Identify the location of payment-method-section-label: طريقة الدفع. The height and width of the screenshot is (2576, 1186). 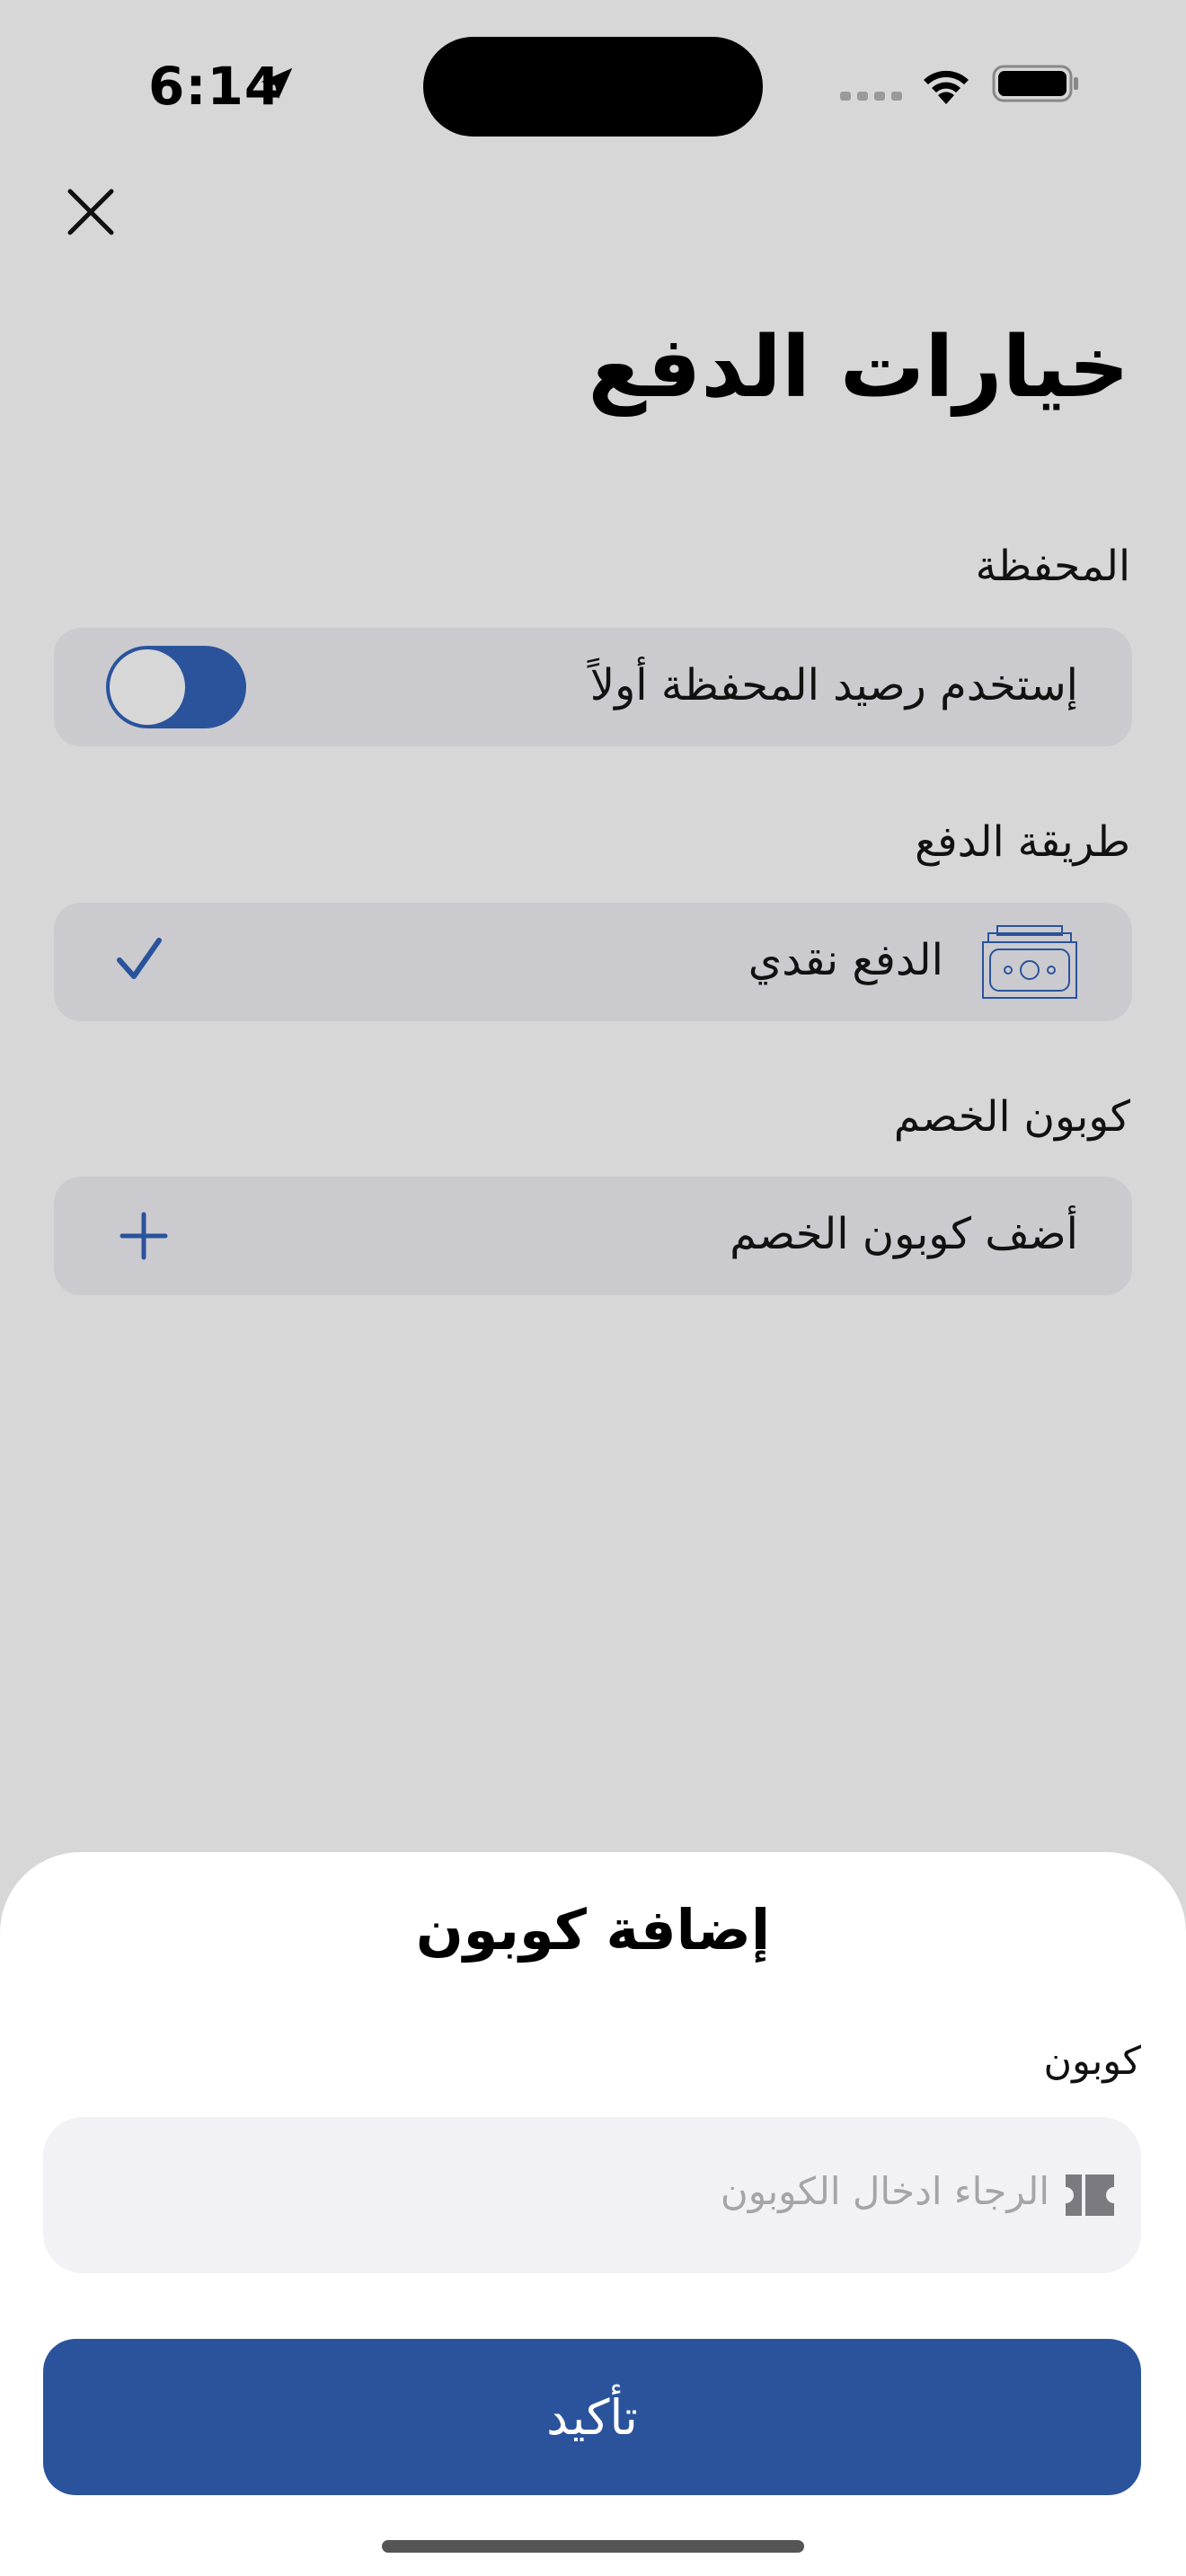
(1022, 842).